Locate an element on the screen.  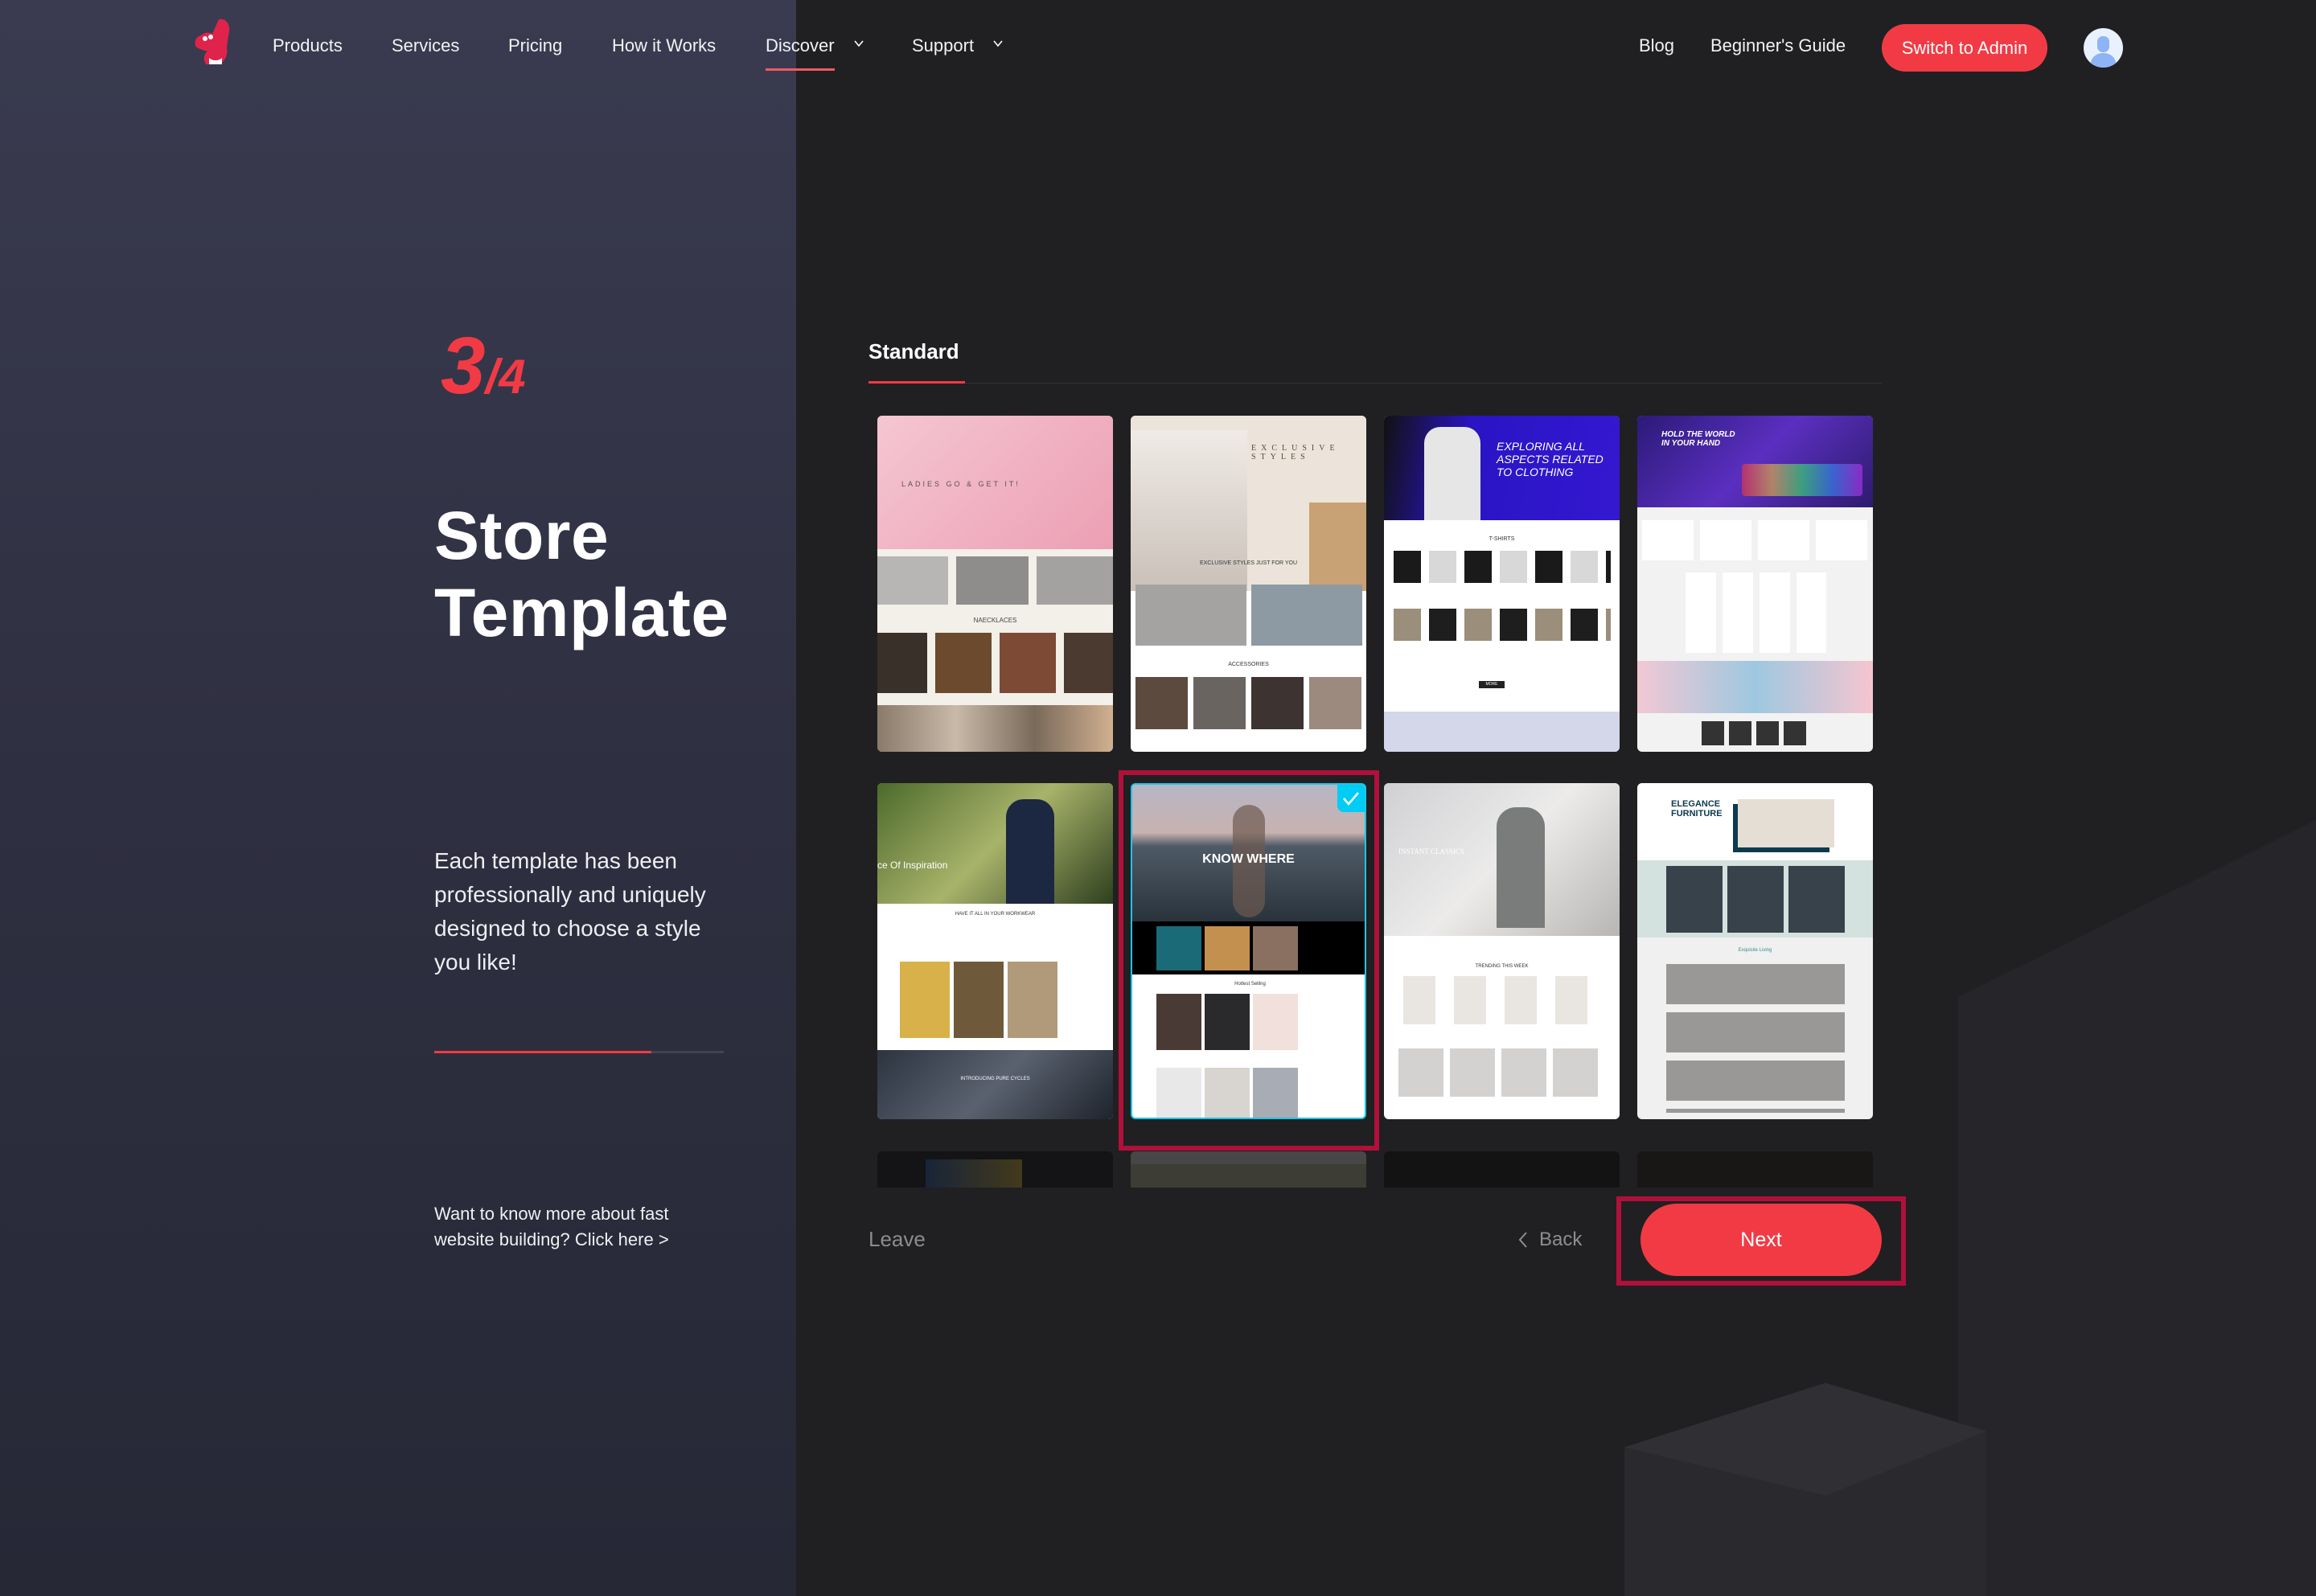
card-hero-text: ELEGANCE FURNITURE is located at coordinates (1697, 809).